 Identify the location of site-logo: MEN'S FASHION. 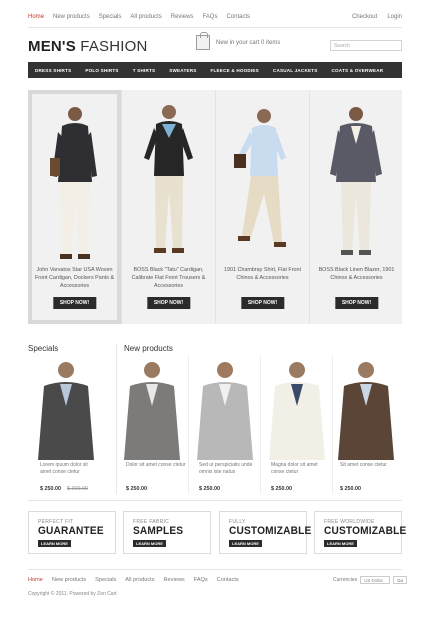
(88, 46).